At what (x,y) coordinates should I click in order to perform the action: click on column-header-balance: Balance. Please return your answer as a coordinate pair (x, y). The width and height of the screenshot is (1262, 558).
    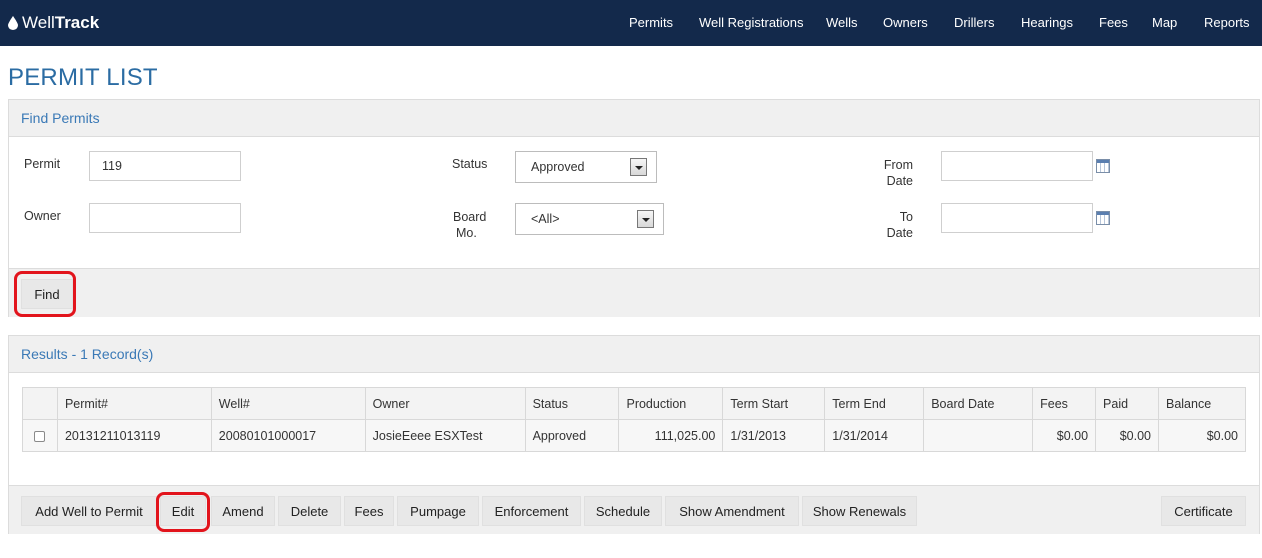
    Looking at the image, I should click on (1202, 403).